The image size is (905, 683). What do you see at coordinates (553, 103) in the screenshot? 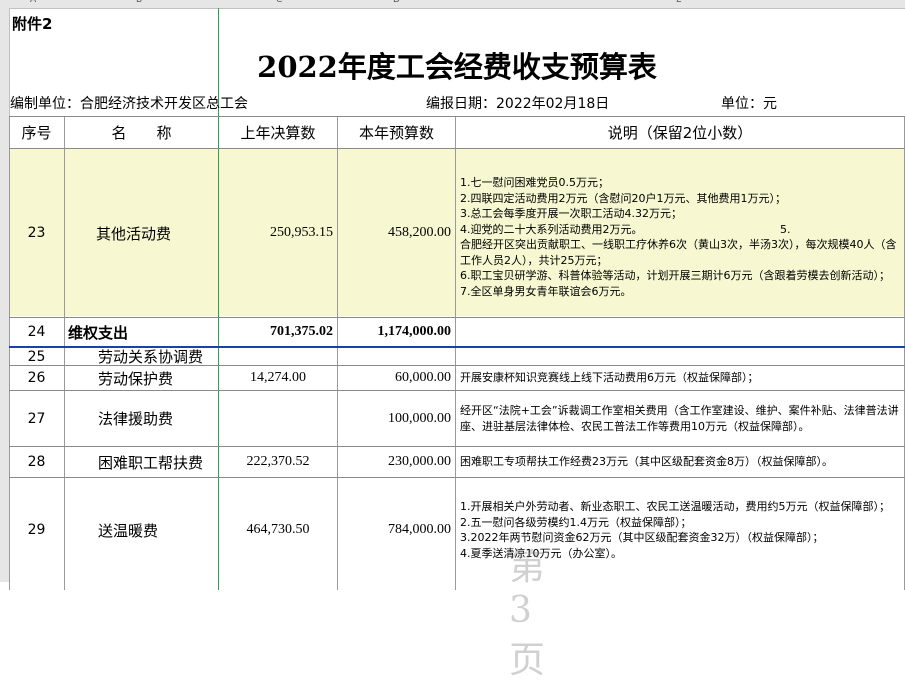
I see `report-date: 编报日期：2022年02月18日` at bounding box center [553, 103].